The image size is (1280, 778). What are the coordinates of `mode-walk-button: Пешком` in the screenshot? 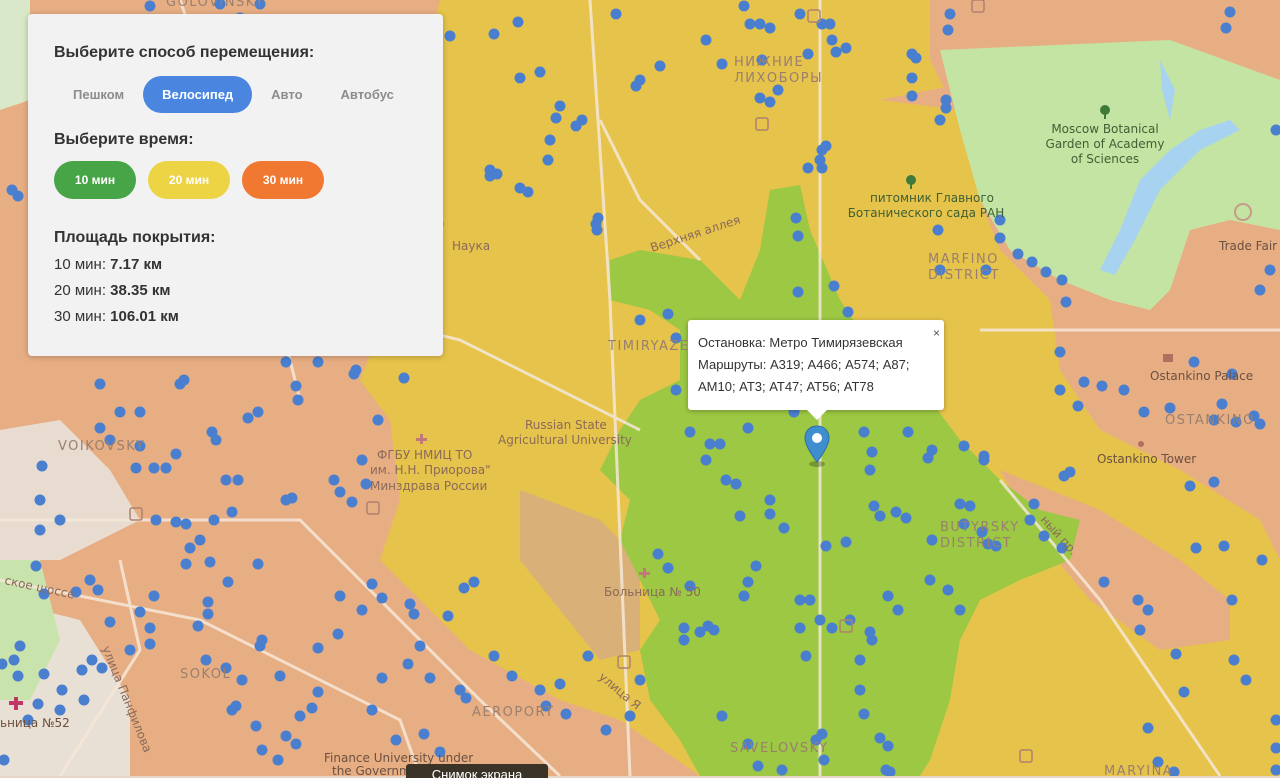 It's located at (98, 94).